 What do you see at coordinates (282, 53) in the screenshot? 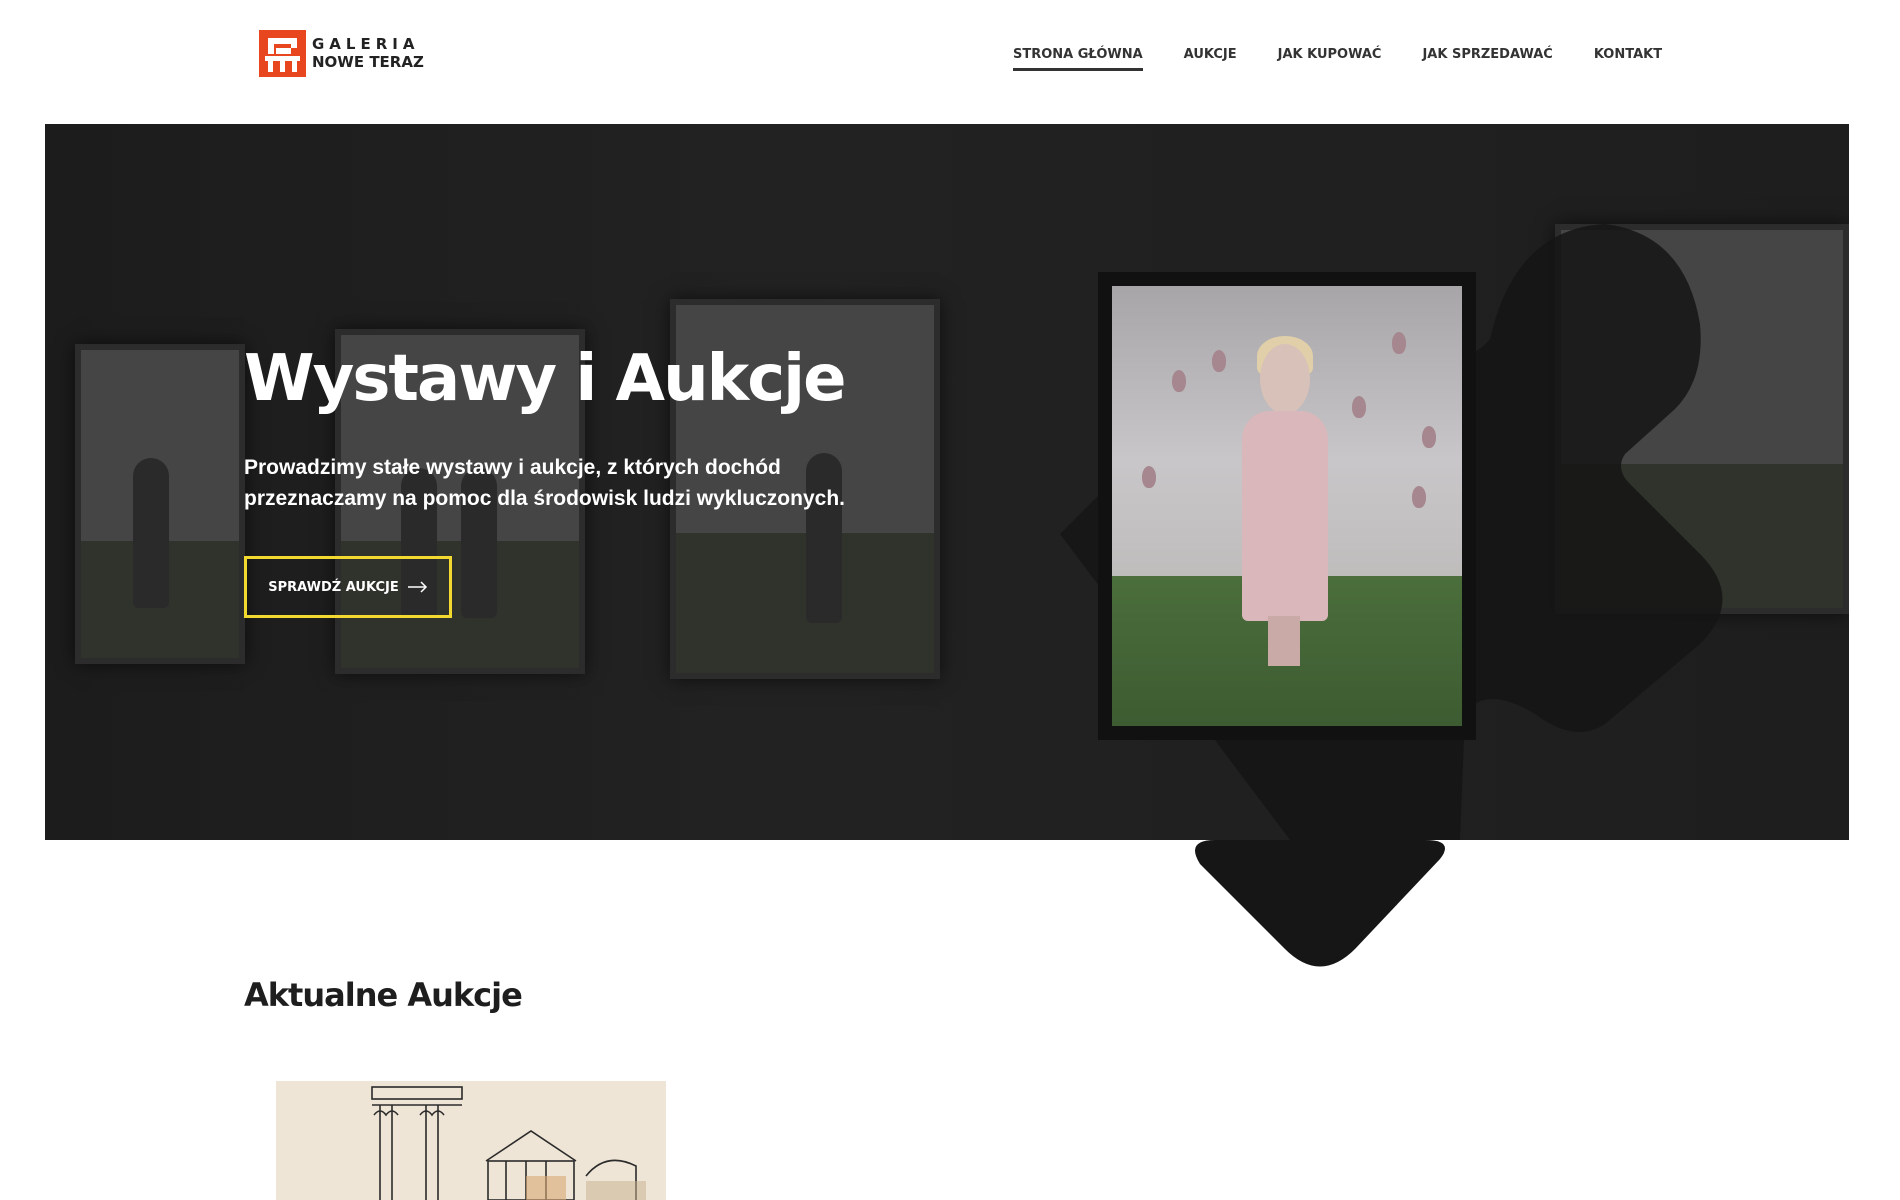
I see `logo-icon` at bounding box center [282, 53].